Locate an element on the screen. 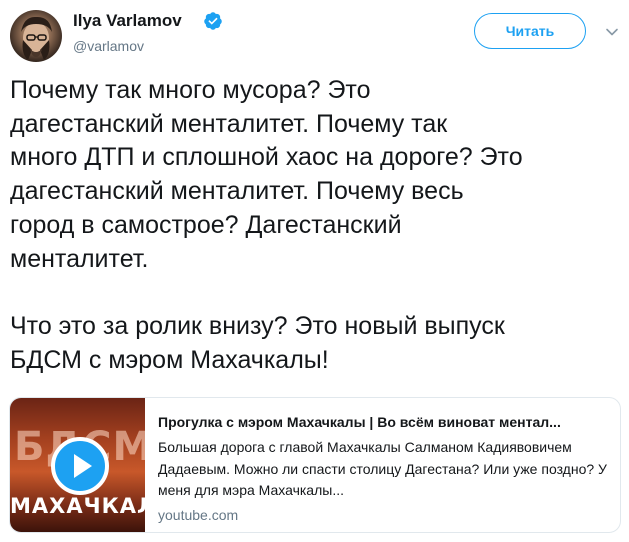 This screenshot has width=629, height=542. author-handle: @varlamov is located at coordinates (108, 46).